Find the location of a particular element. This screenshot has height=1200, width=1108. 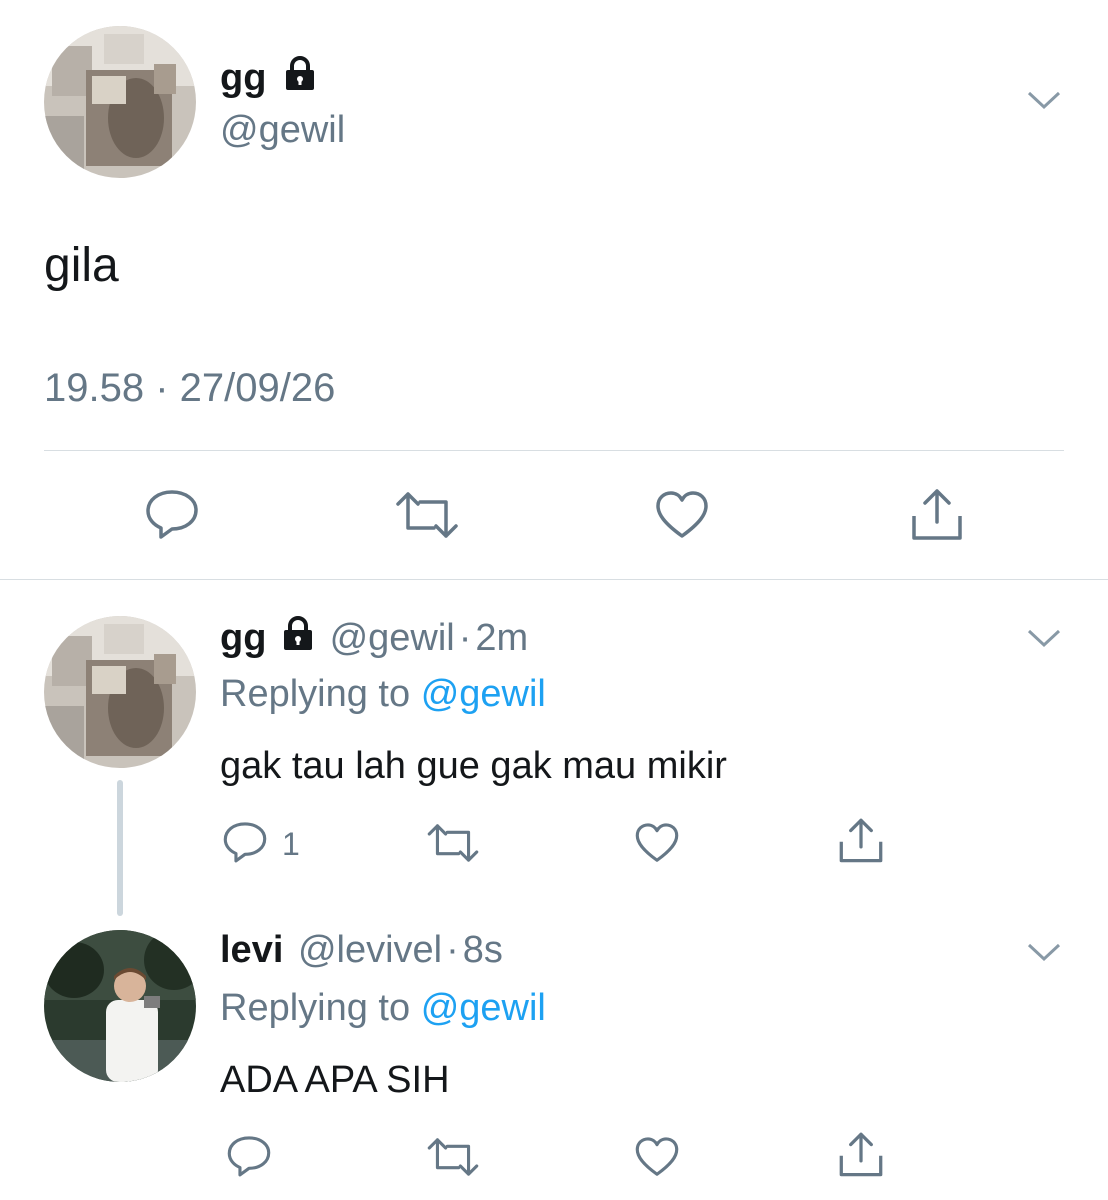

handle: @levivel is located at coordinates (370, 950).